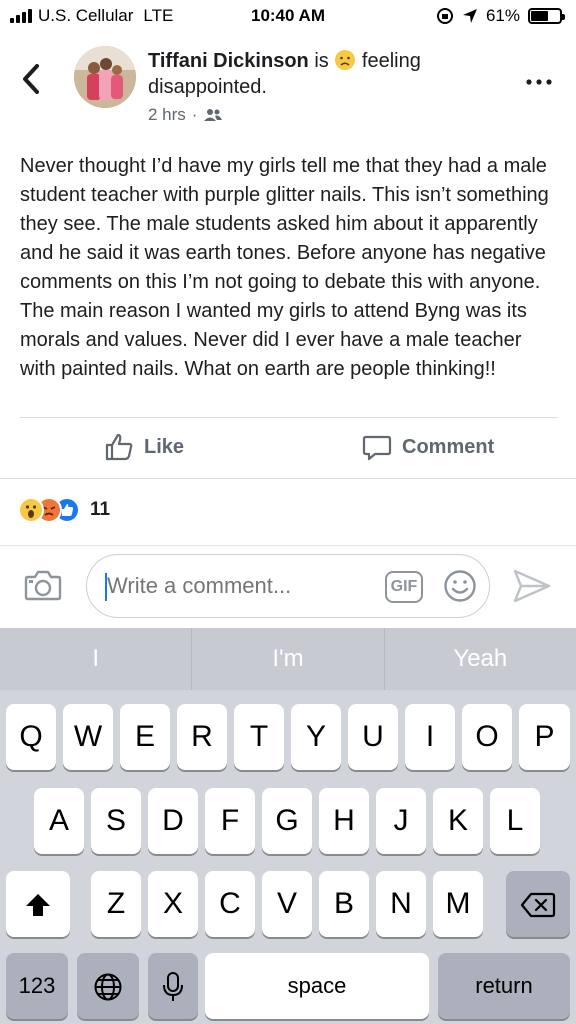  Describe the element at coordinates (202, 737) in the screenshot. I see `key-r: R` at that location.